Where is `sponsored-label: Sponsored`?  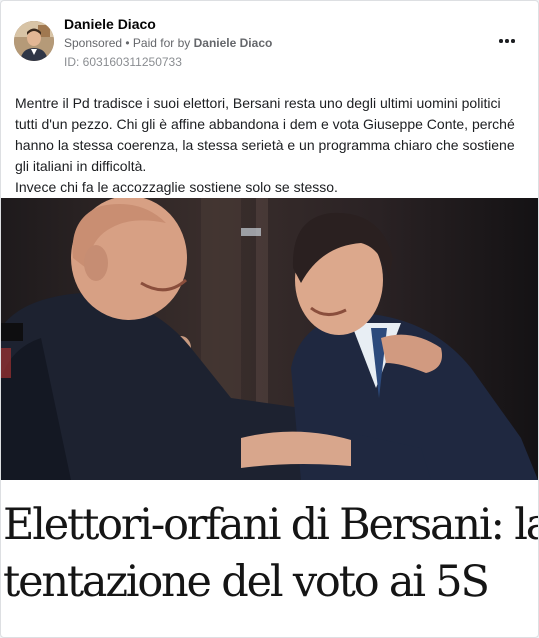 sponsored-label: Sponsored is located at coordinates (93, 43).